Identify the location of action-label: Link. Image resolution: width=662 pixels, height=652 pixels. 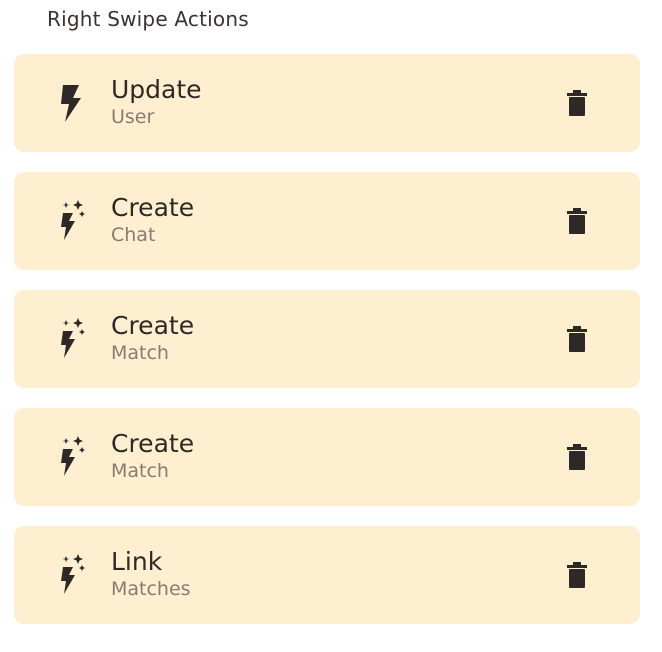
(137, 561).